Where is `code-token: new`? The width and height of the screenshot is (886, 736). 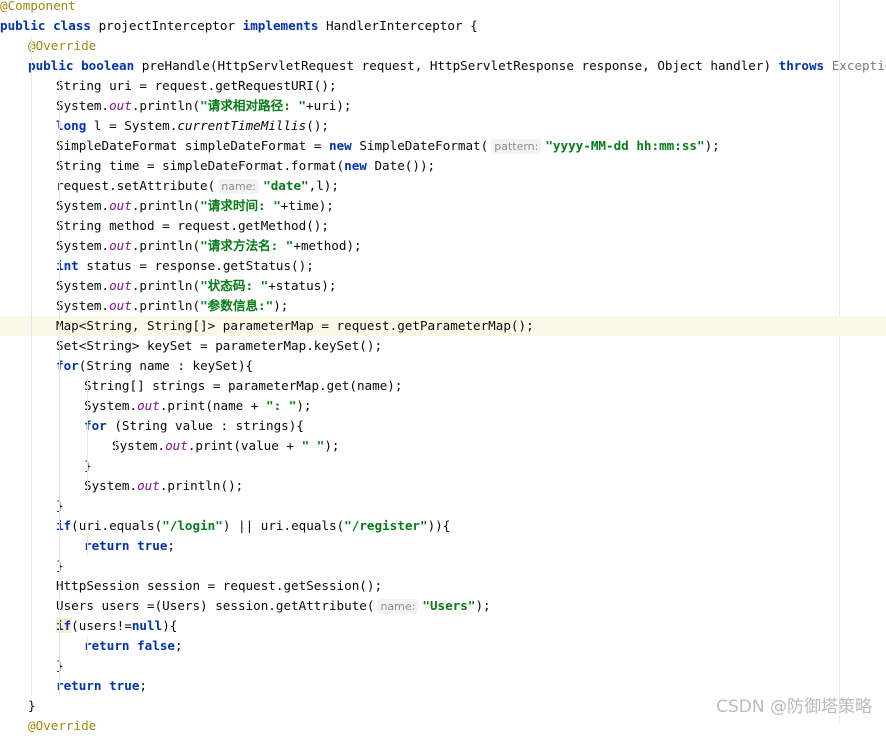 code-token: new is located at coordinates (344, 145).